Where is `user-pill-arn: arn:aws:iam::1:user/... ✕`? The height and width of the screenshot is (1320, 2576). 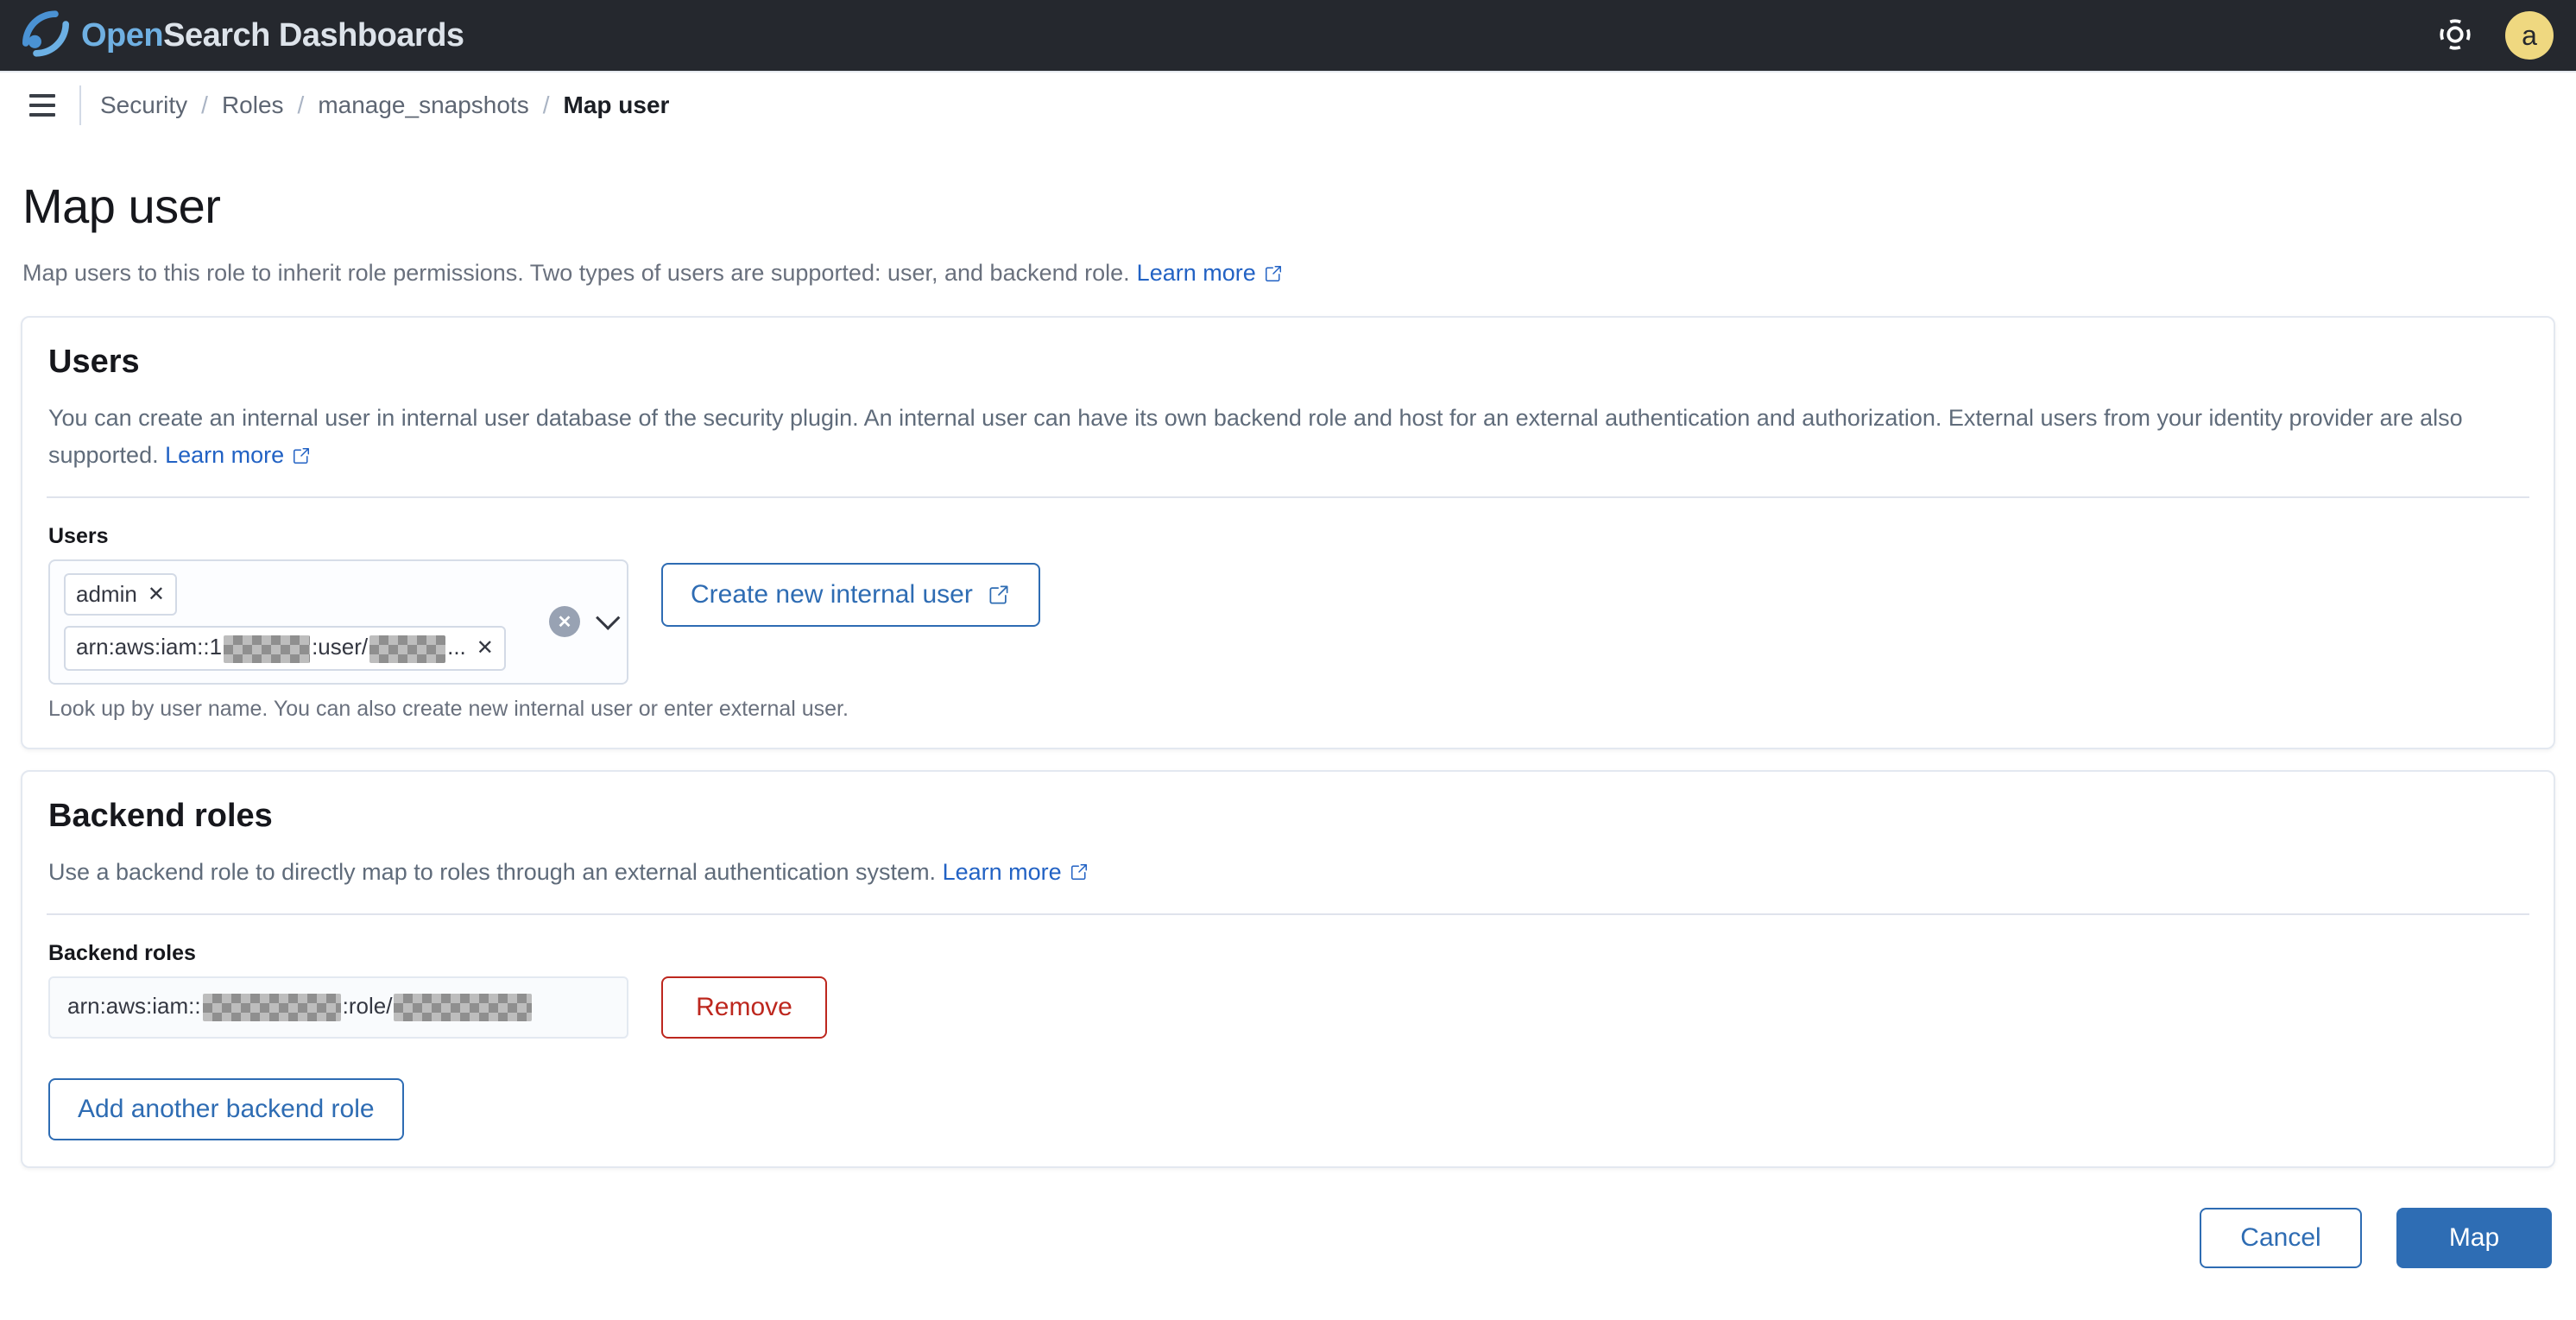 user-pill-arn: arn:aws:iam::1:user/... ✕ is located at coordinates (285, 649).